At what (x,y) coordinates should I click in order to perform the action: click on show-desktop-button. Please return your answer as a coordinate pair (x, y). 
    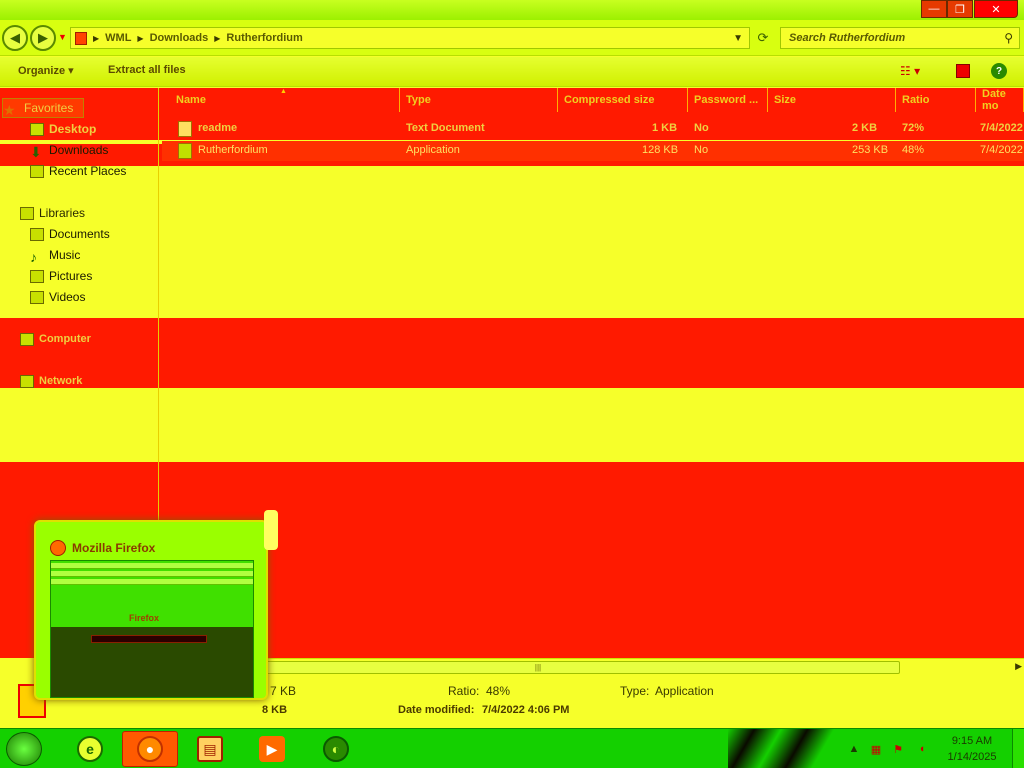
    Looking at the image, I should click on (1018, 748).